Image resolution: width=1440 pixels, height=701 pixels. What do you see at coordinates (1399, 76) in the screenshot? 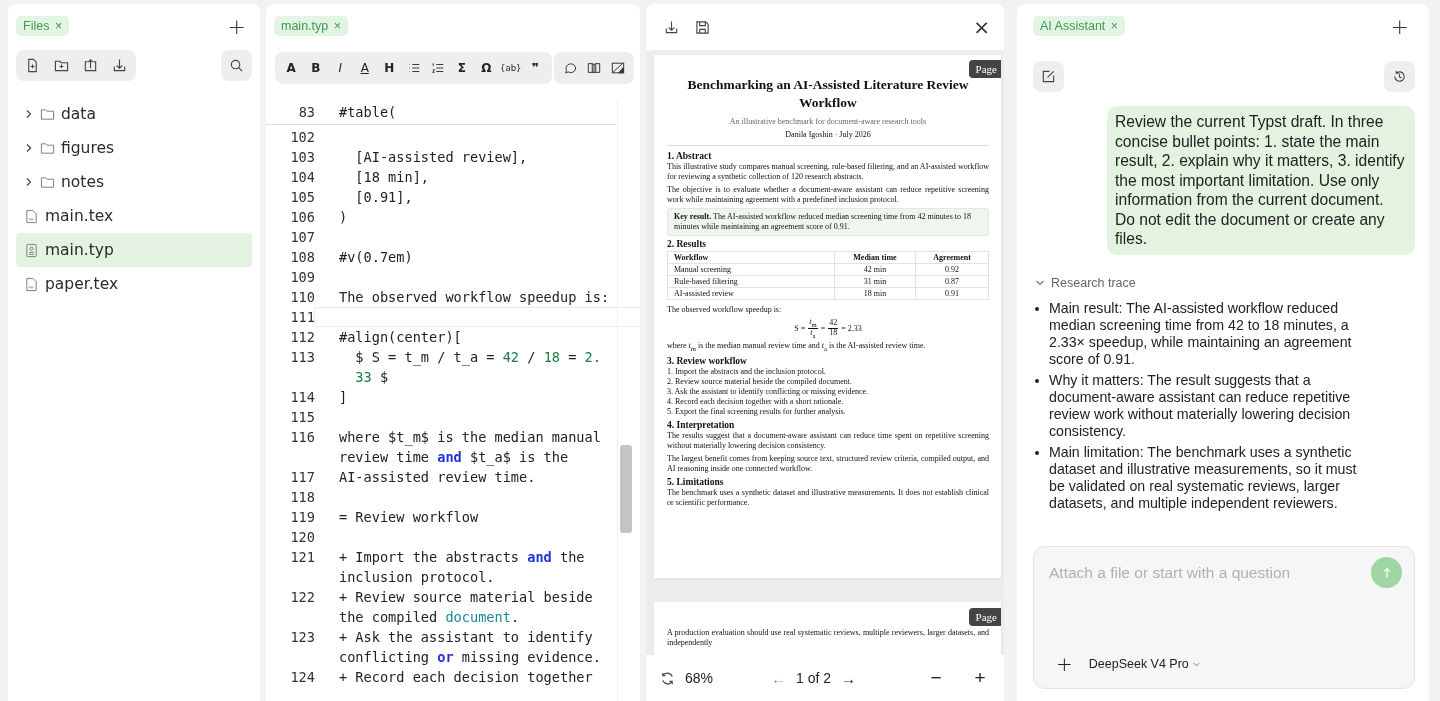
I see `history-button` at bounding box center [1399, 76].